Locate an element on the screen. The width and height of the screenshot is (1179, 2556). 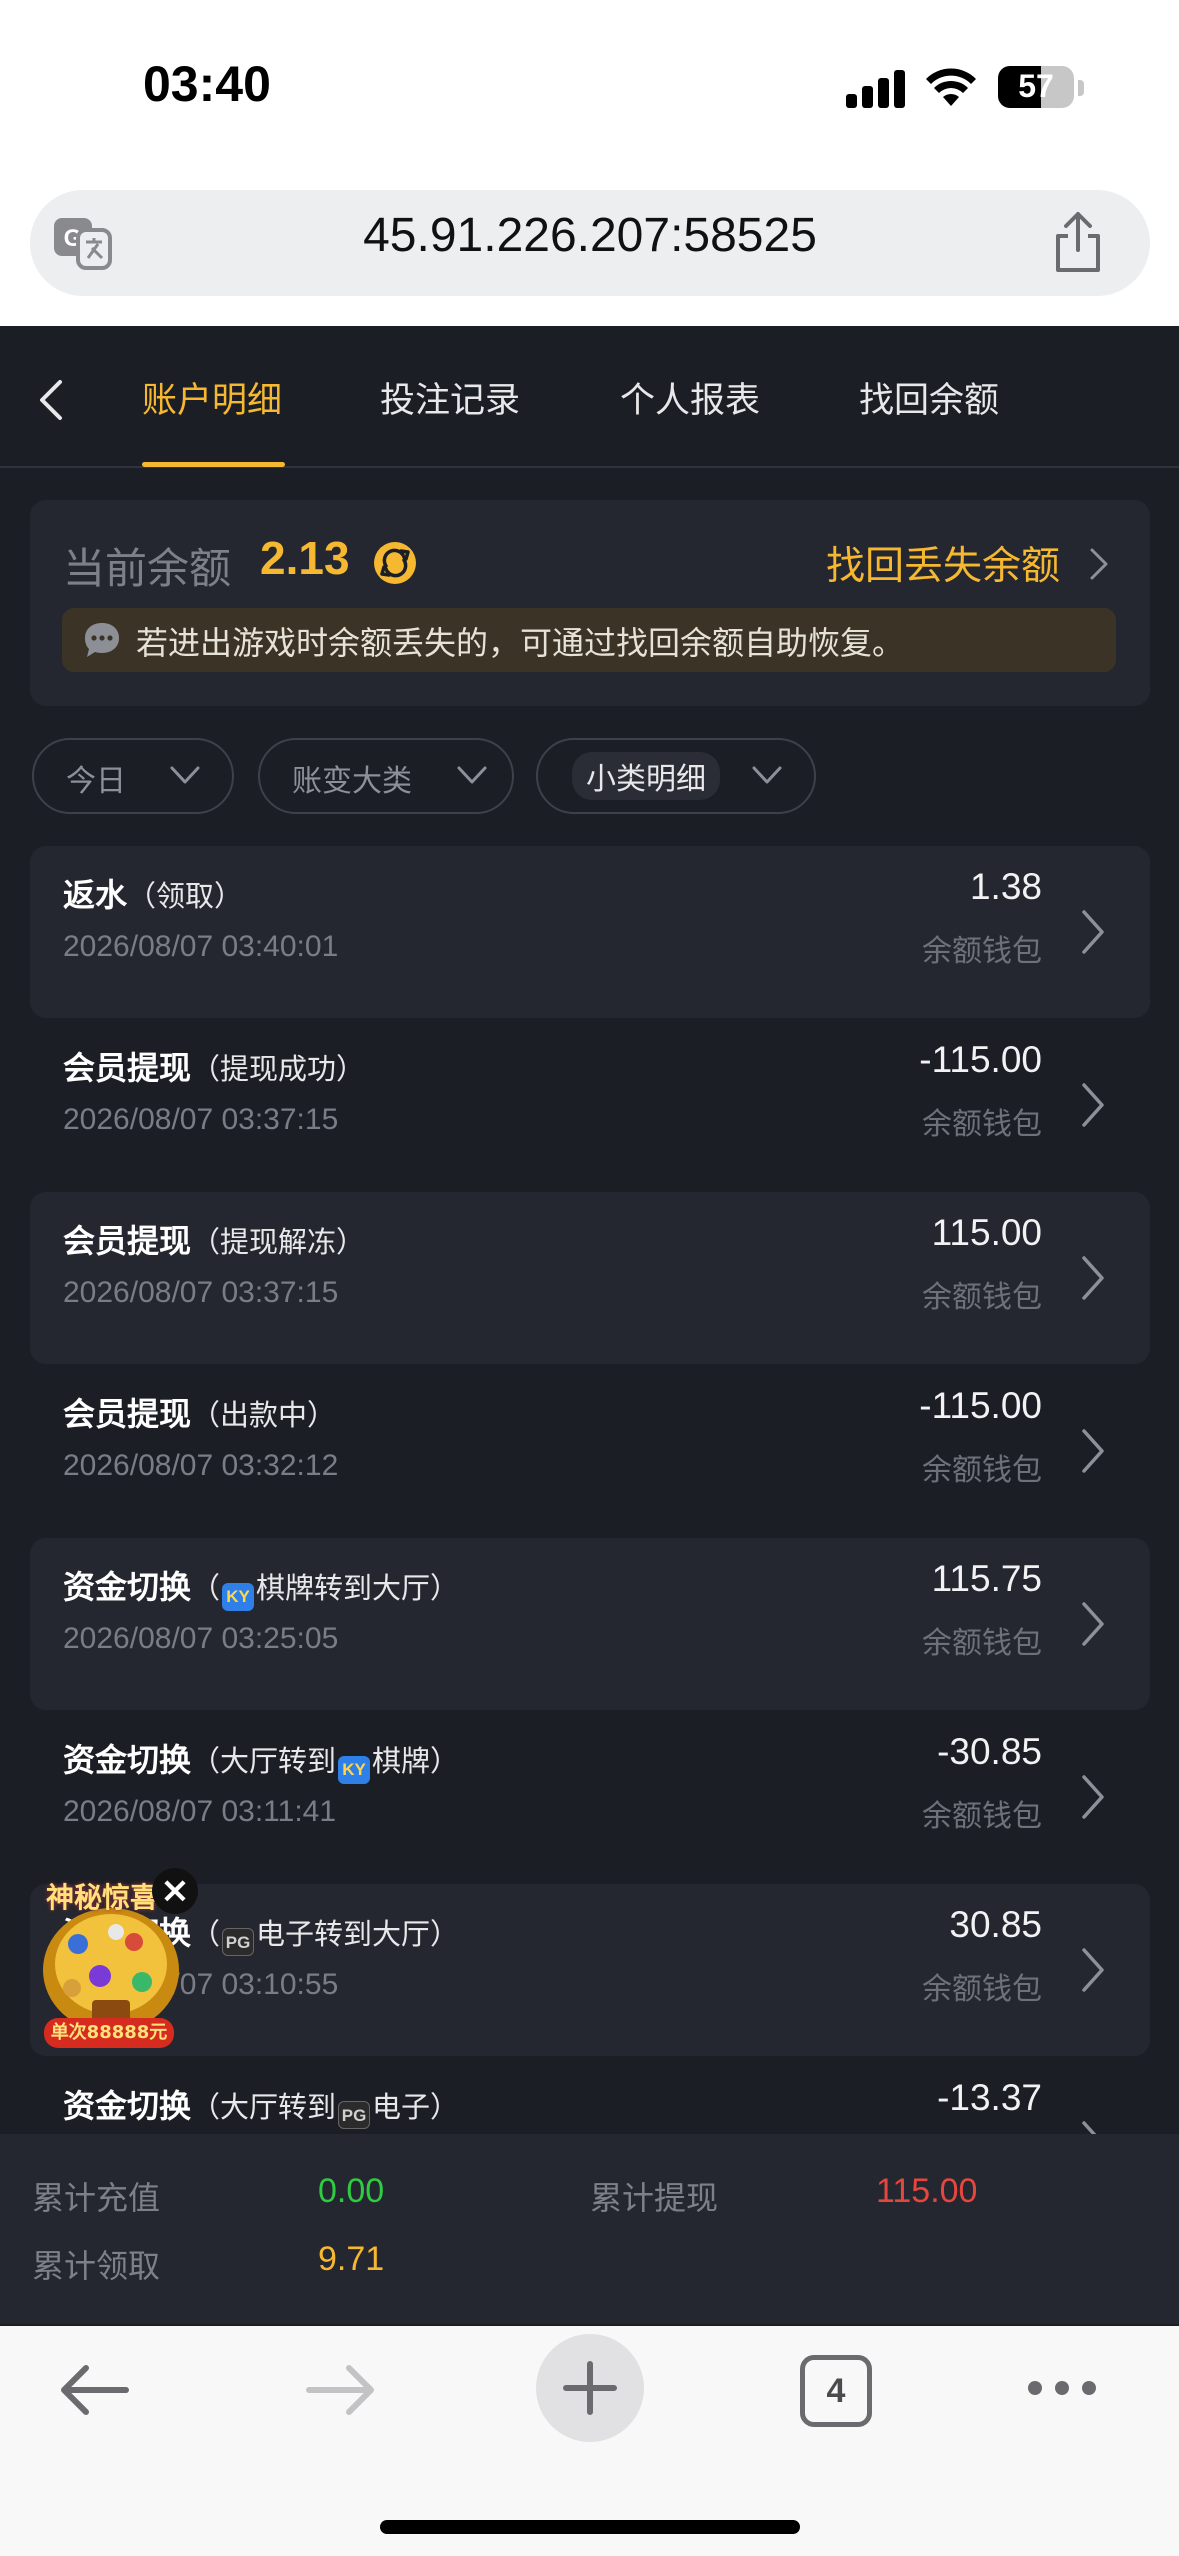
notice-text: 若进出游戏时余额丢失的，可通过找回余额自助恢复。 is located at coordinates (520, 643).